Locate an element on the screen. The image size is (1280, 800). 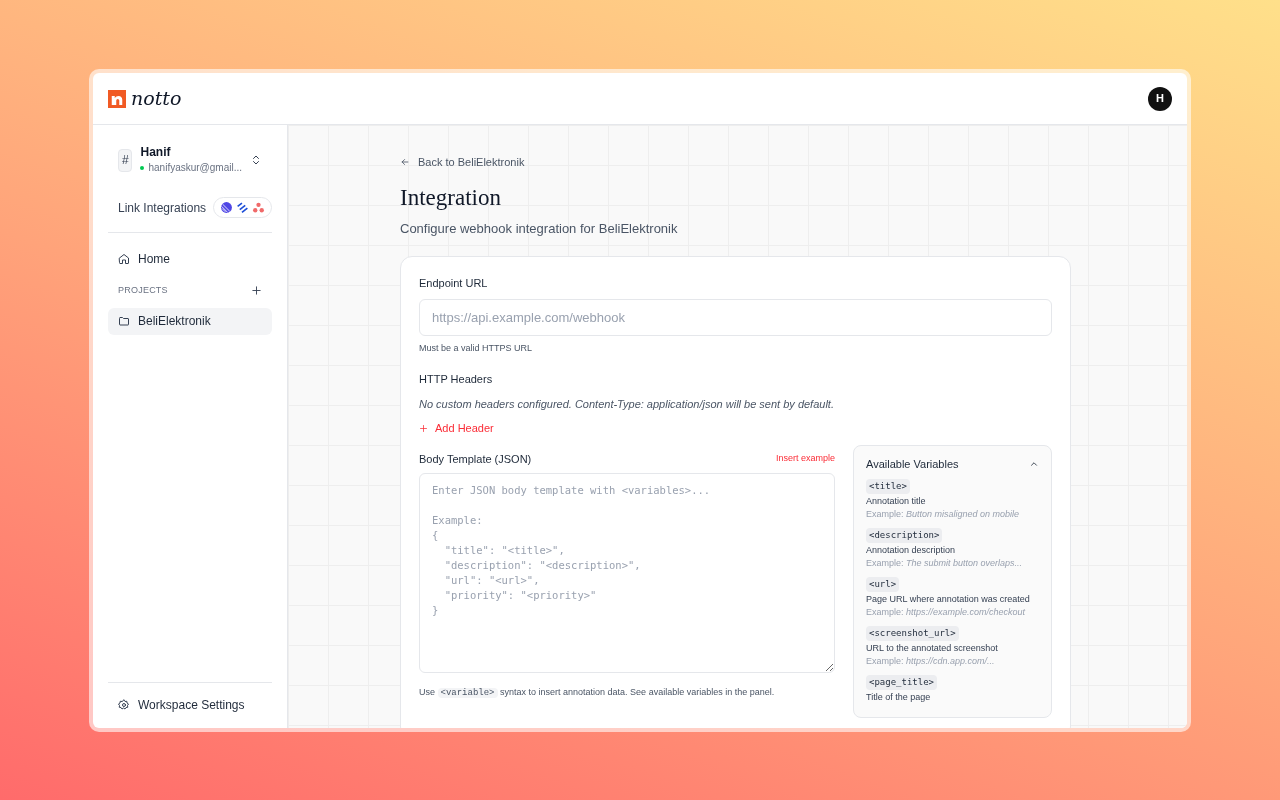
settings-icon is located at coordinates (124, 705).